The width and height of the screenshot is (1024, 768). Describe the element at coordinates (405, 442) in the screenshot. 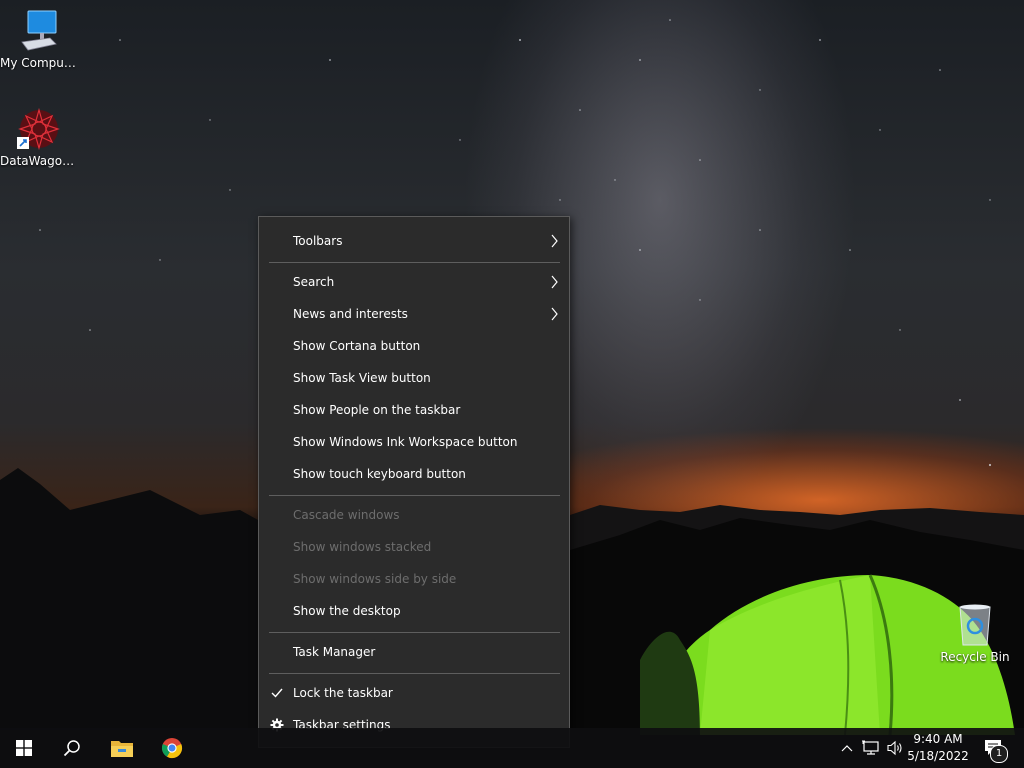

I see `menu-item-label: Show Windows Ink Workspace button` at that location.